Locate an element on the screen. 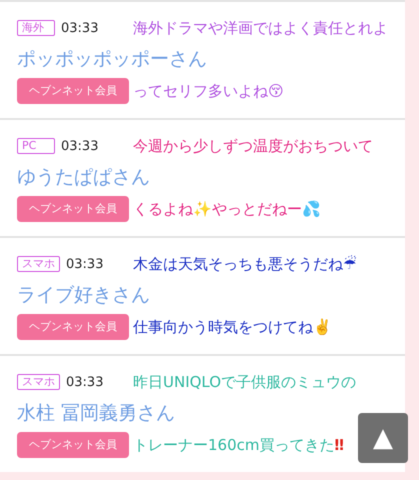 Image resolution: width=419 pixels, height=480 pixels. caption-text: 海外ドラマや洋画ではよく責任とれよ is located at coordinates (260, 28).